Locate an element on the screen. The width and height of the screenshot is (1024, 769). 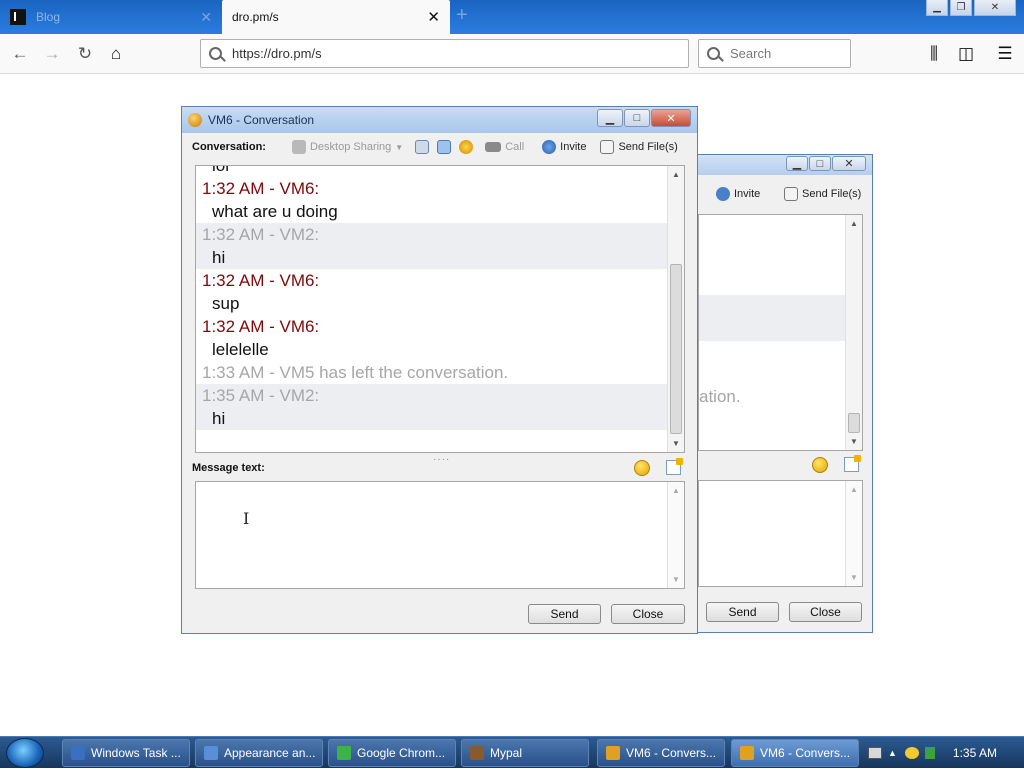
tab-dro-pm: dro.pm/s ✕ is located at coordinates (336, 17).